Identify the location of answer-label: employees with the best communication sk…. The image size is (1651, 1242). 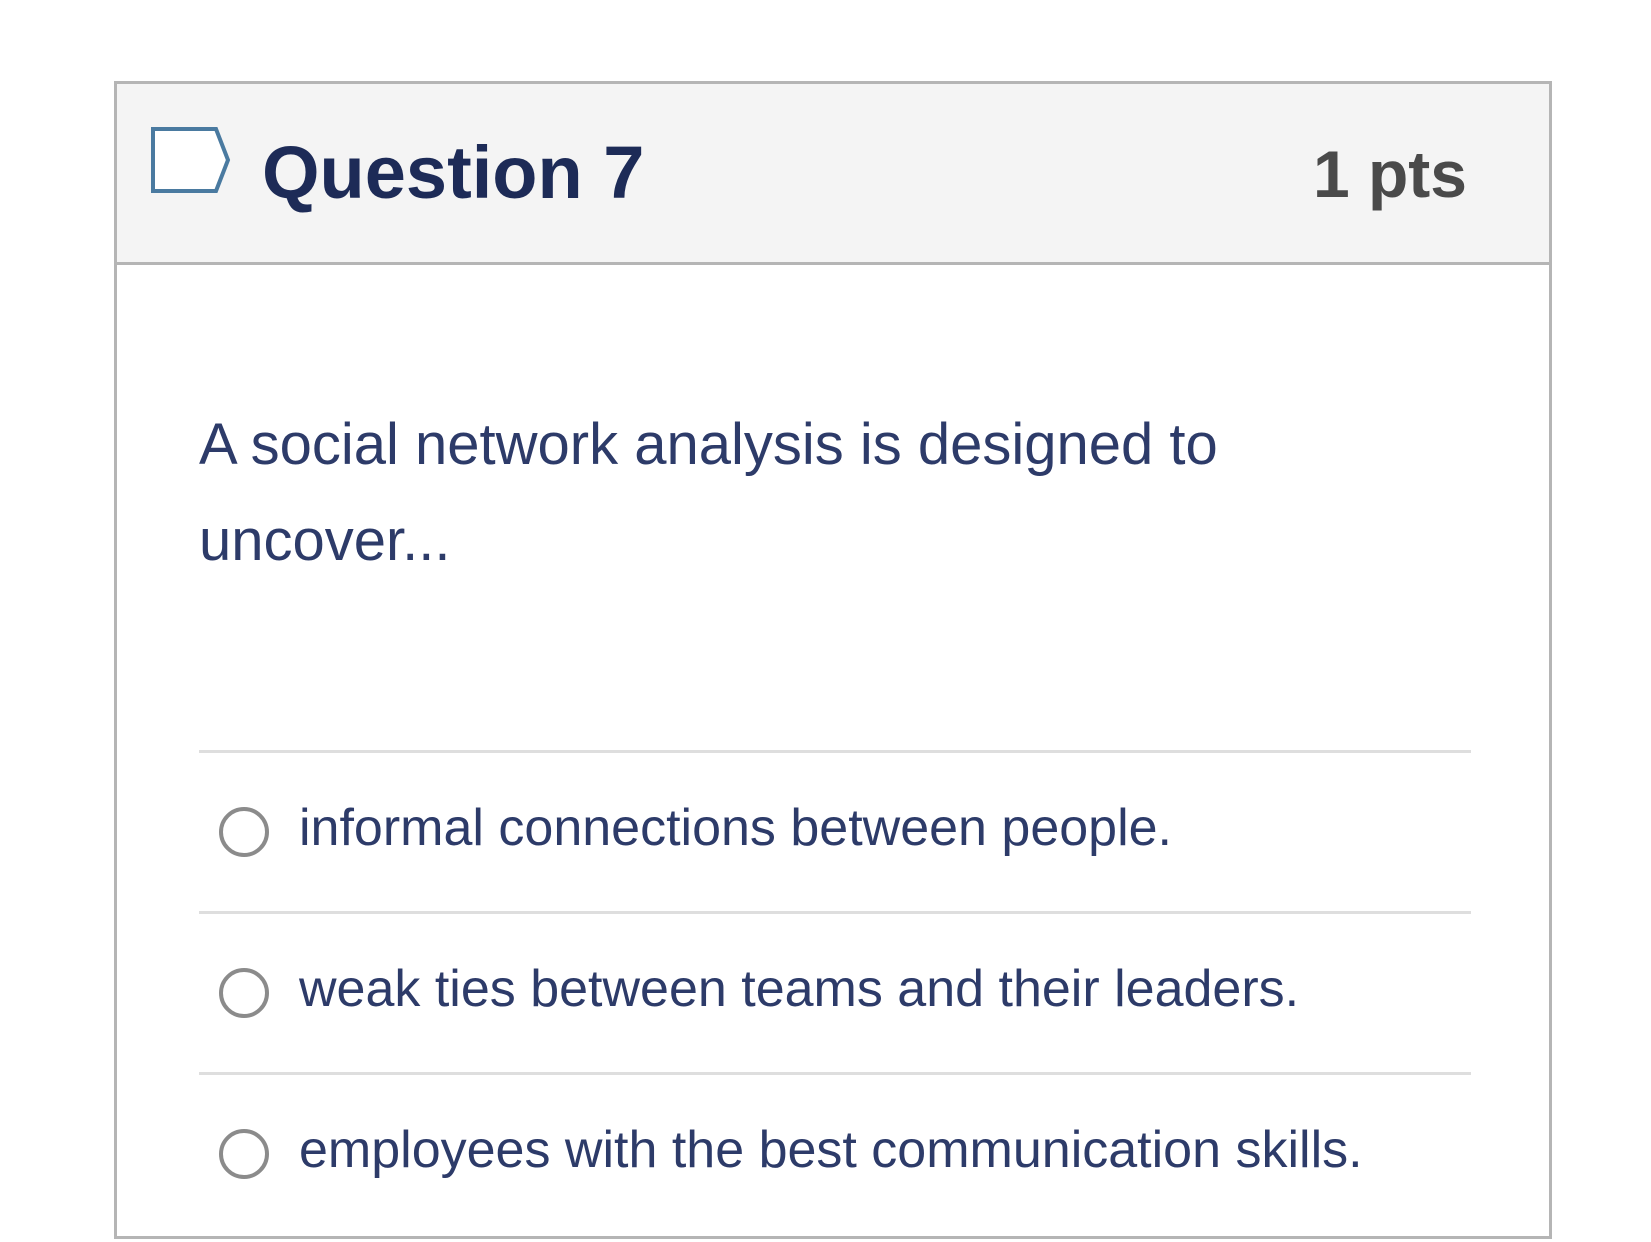
(831, 1150).